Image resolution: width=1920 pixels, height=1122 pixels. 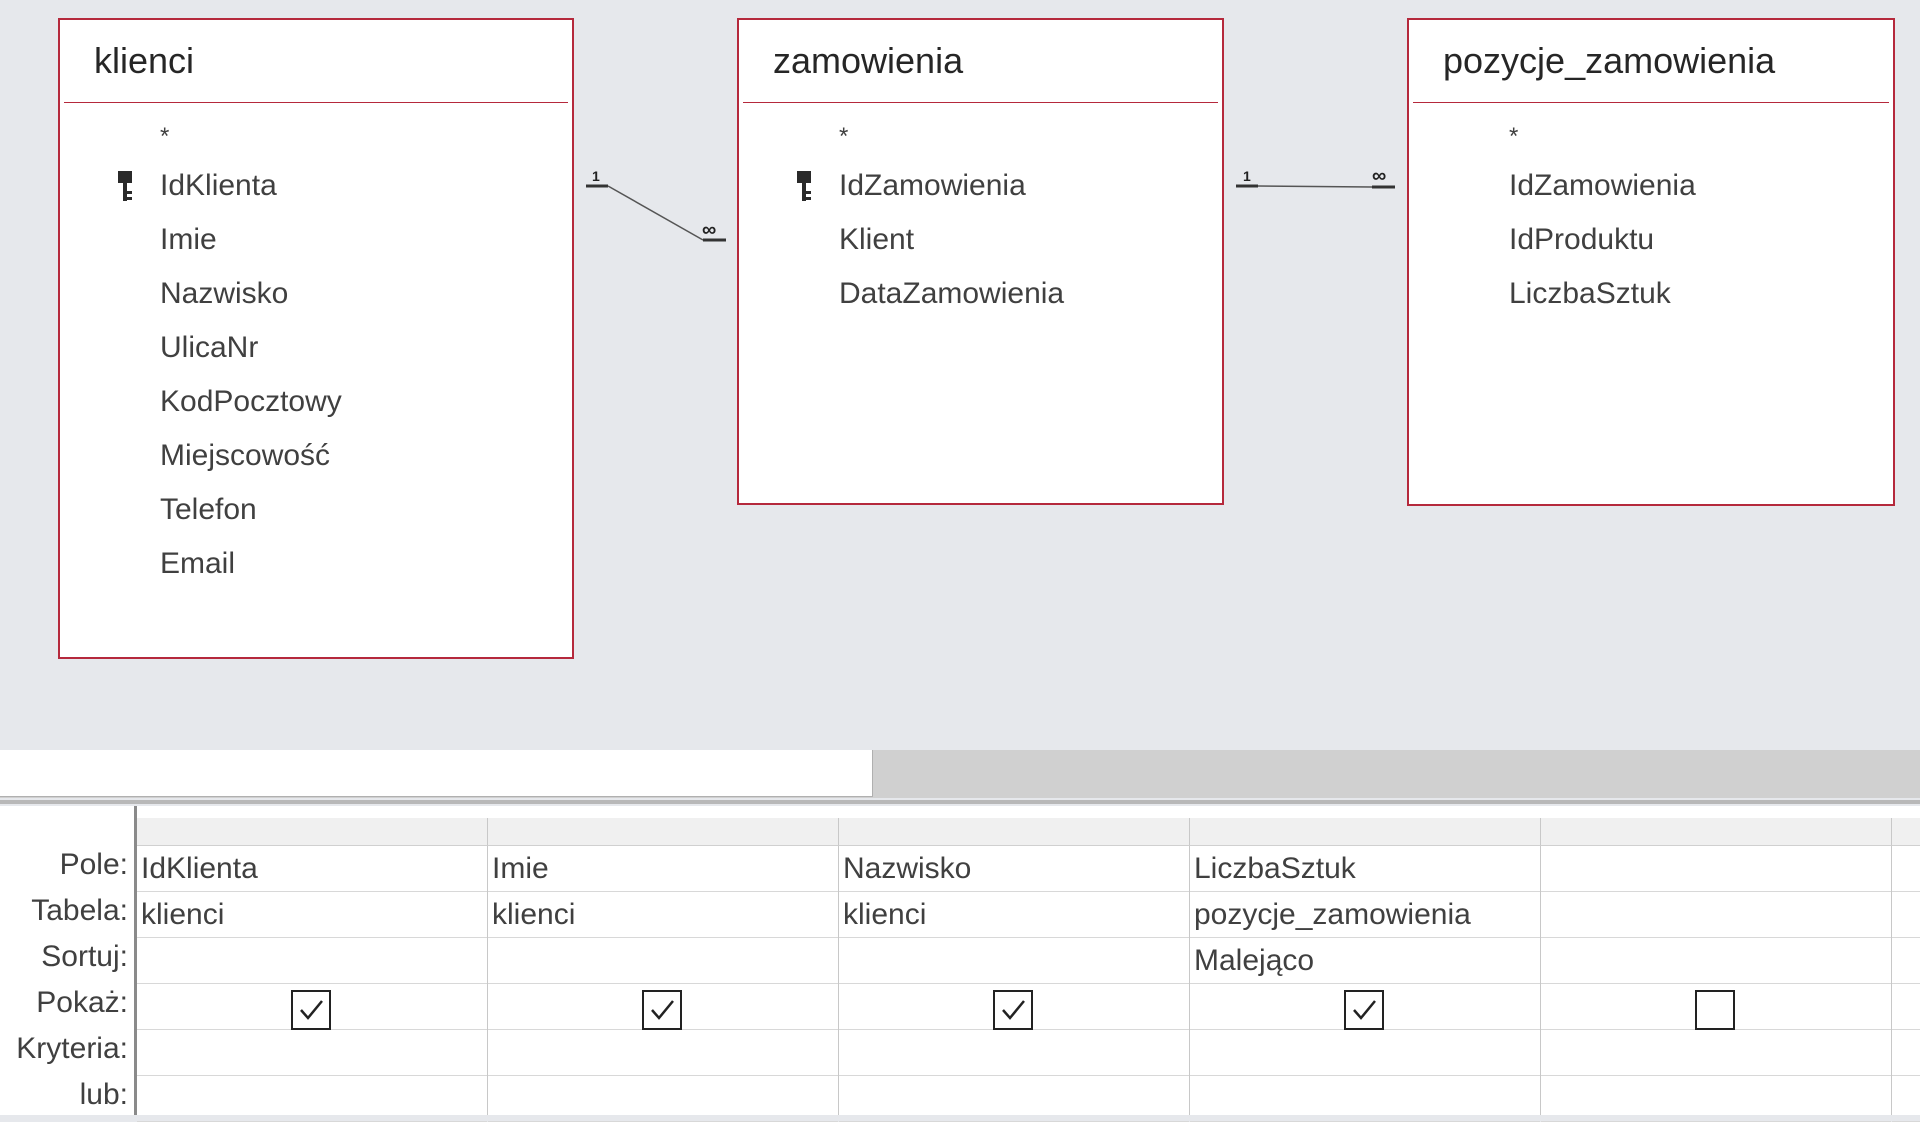 What do you see at coordinates (1365, 915) in the screenshot?
I see `cell-tabela: pozycje_zamowienia` at bounding box center [1365, 915].